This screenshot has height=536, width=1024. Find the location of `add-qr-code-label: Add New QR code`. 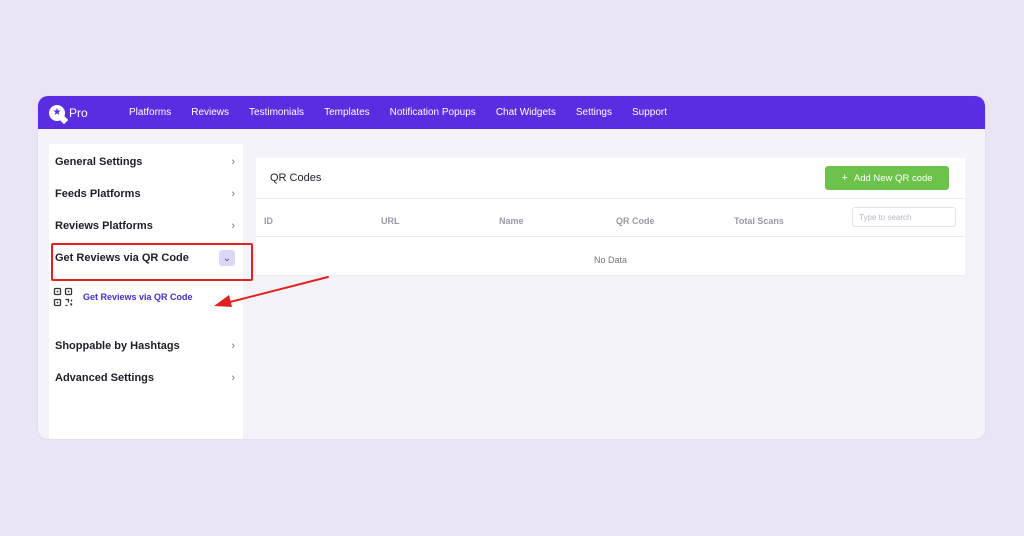

add-qr-code-label: Add New QR code is located at coordinates (893, 178).